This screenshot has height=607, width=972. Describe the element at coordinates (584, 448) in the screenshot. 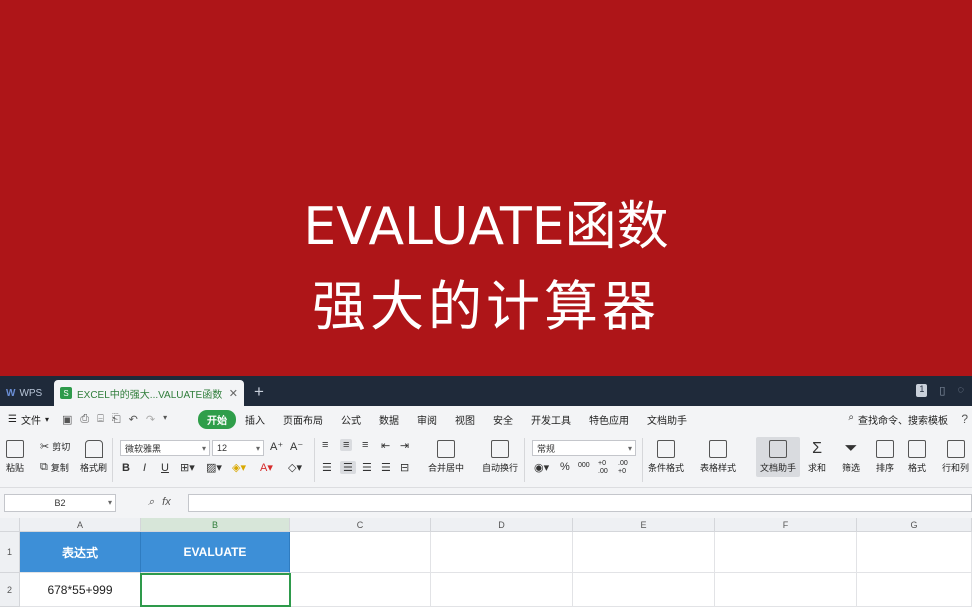

I see `number-format-select: 常规` at that location.